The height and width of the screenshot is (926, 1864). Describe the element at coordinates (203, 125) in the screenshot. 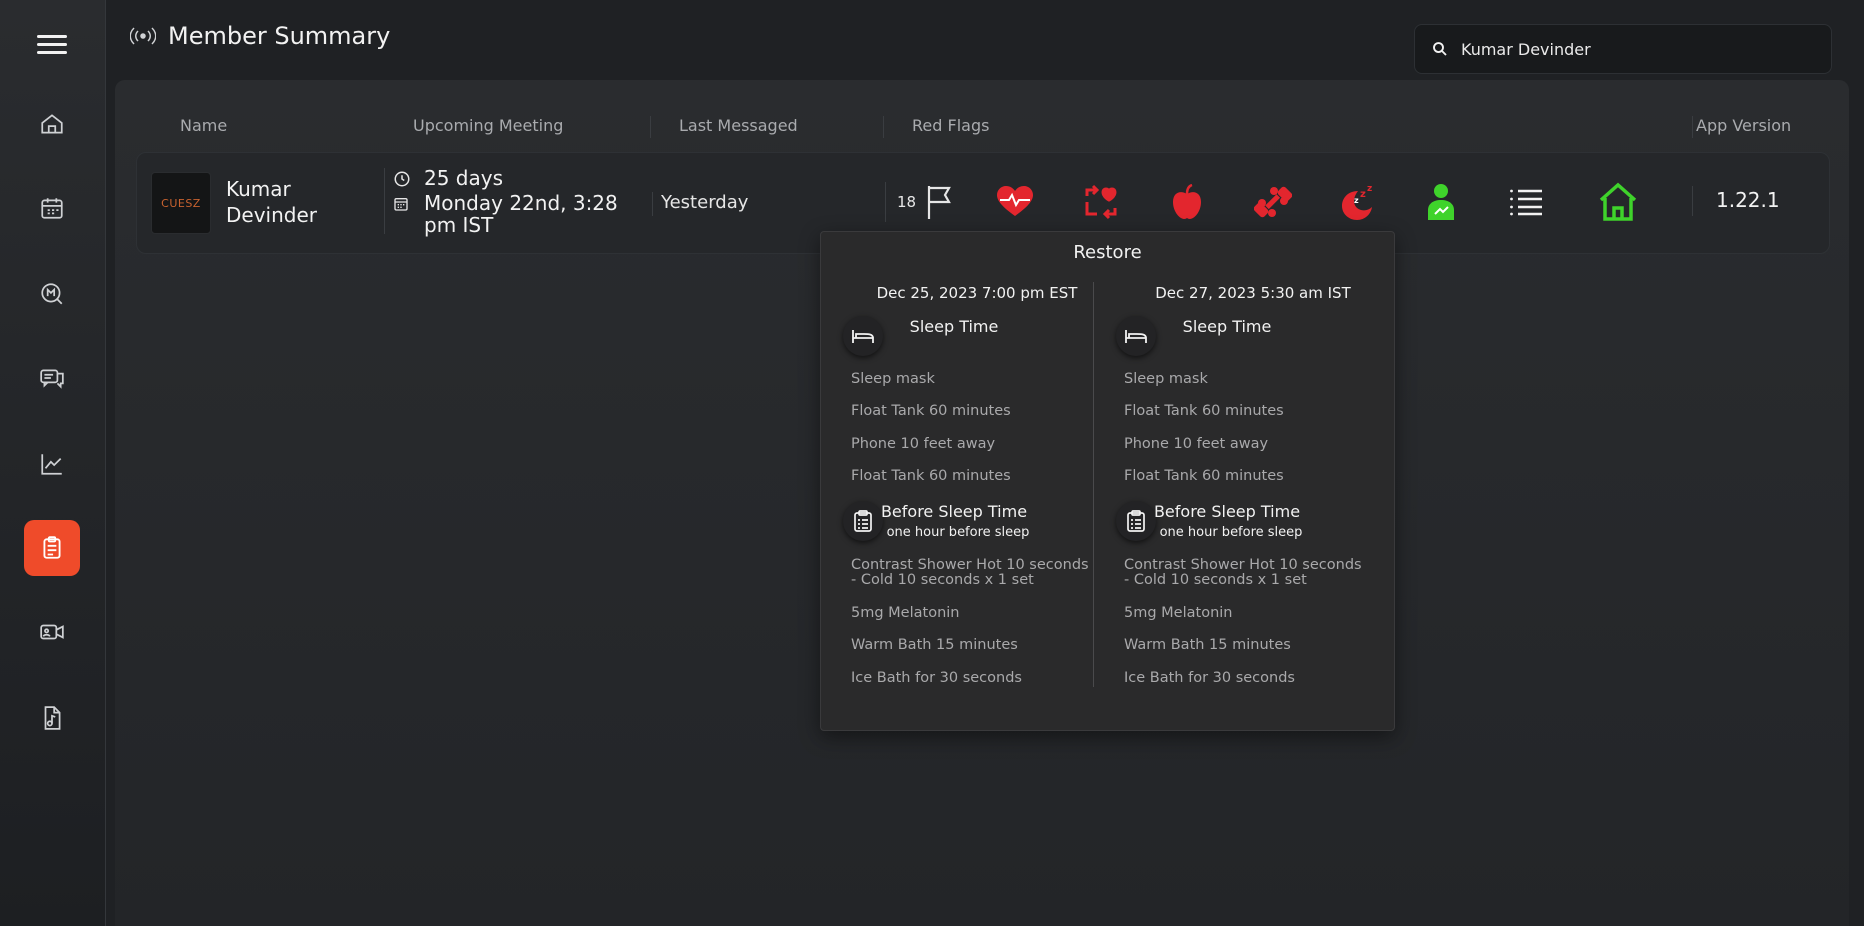

I see `column-header-name: Name` at that location.